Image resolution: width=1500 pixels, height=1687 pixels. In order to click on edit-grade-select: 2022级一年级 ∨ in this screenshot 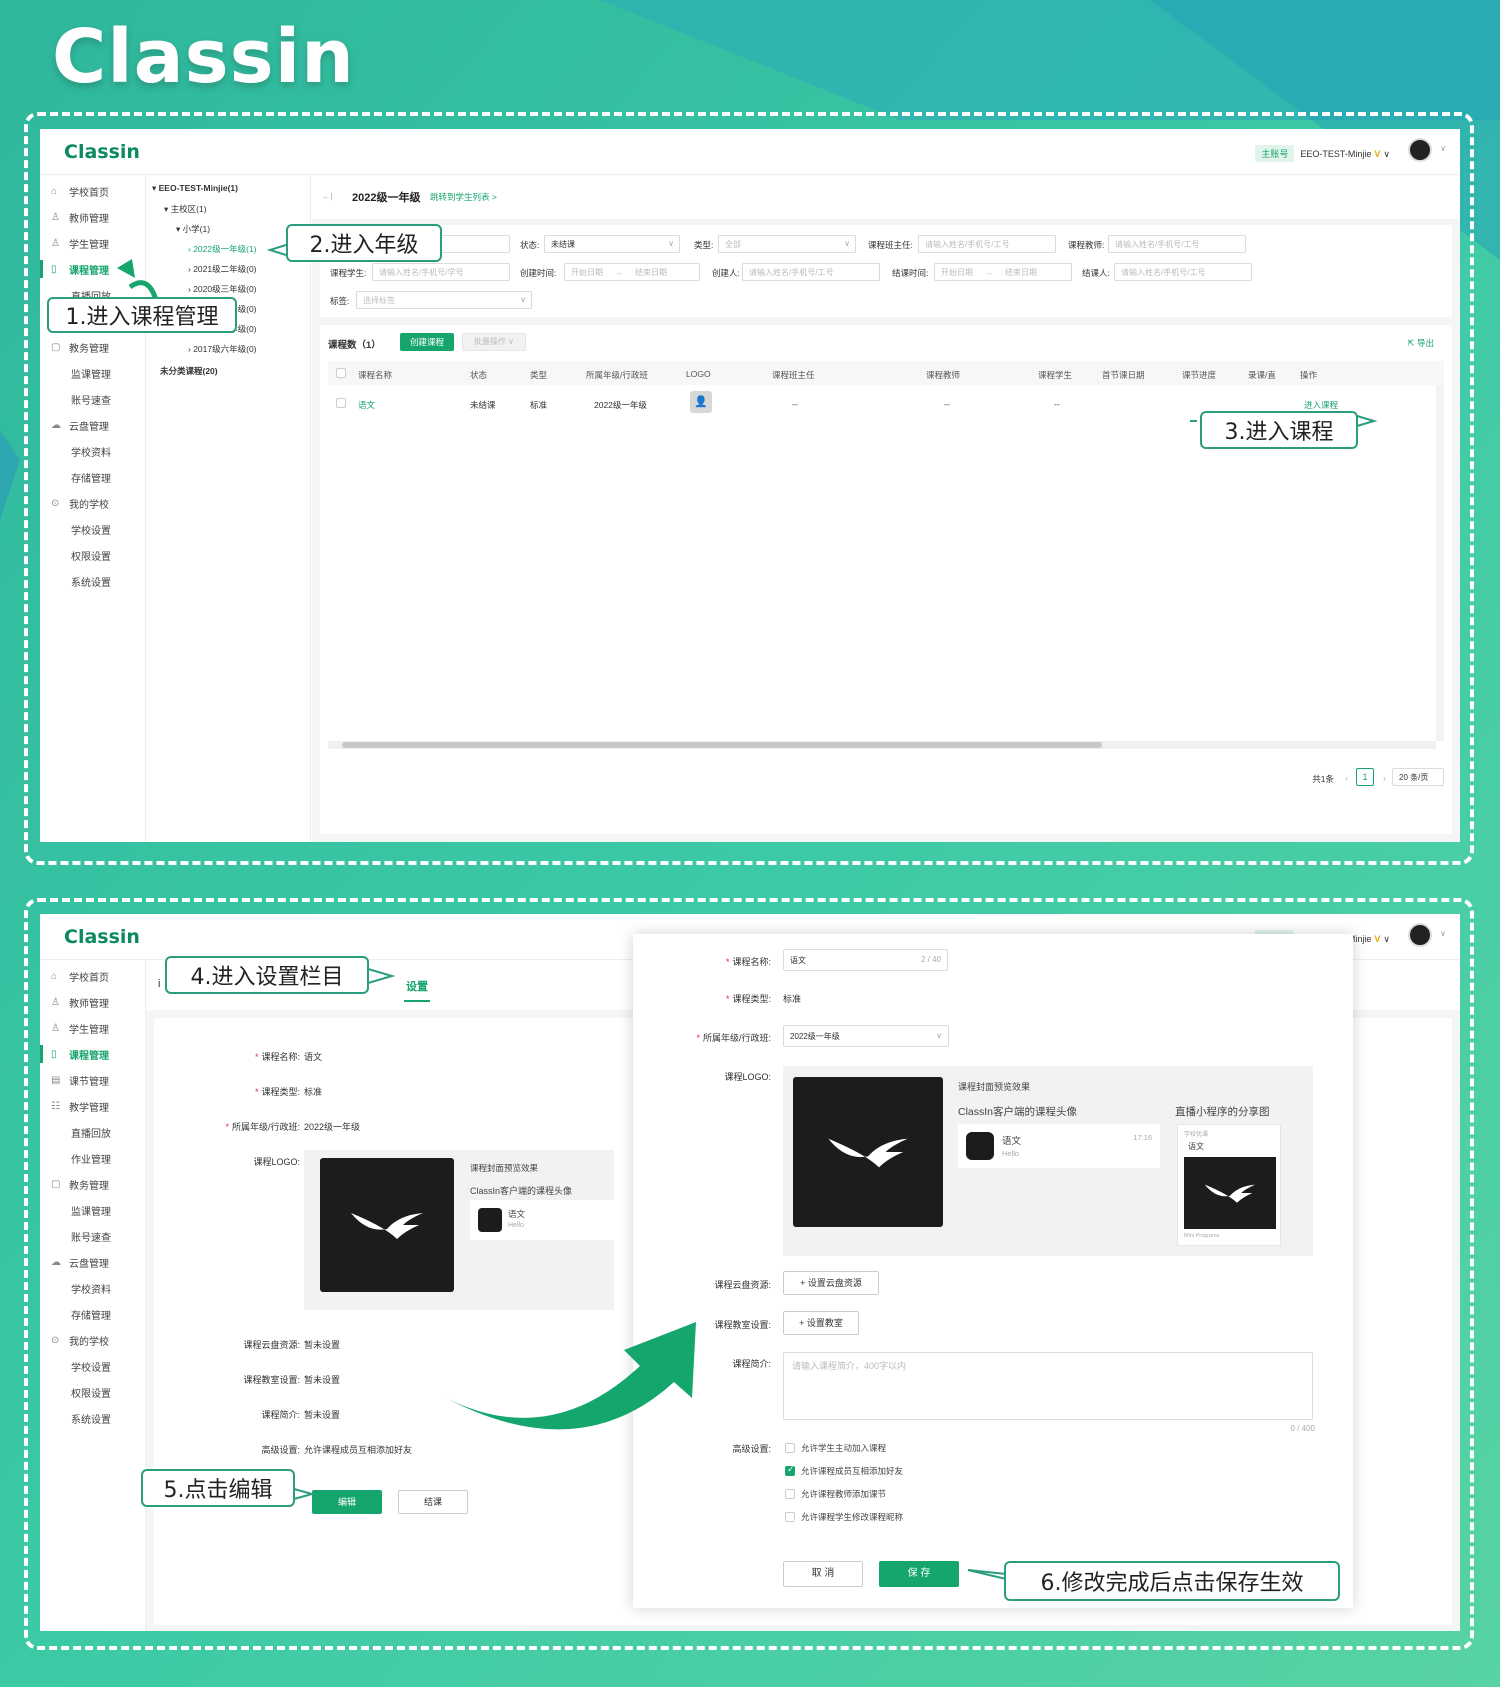, I will do `click(866, 1036)`.